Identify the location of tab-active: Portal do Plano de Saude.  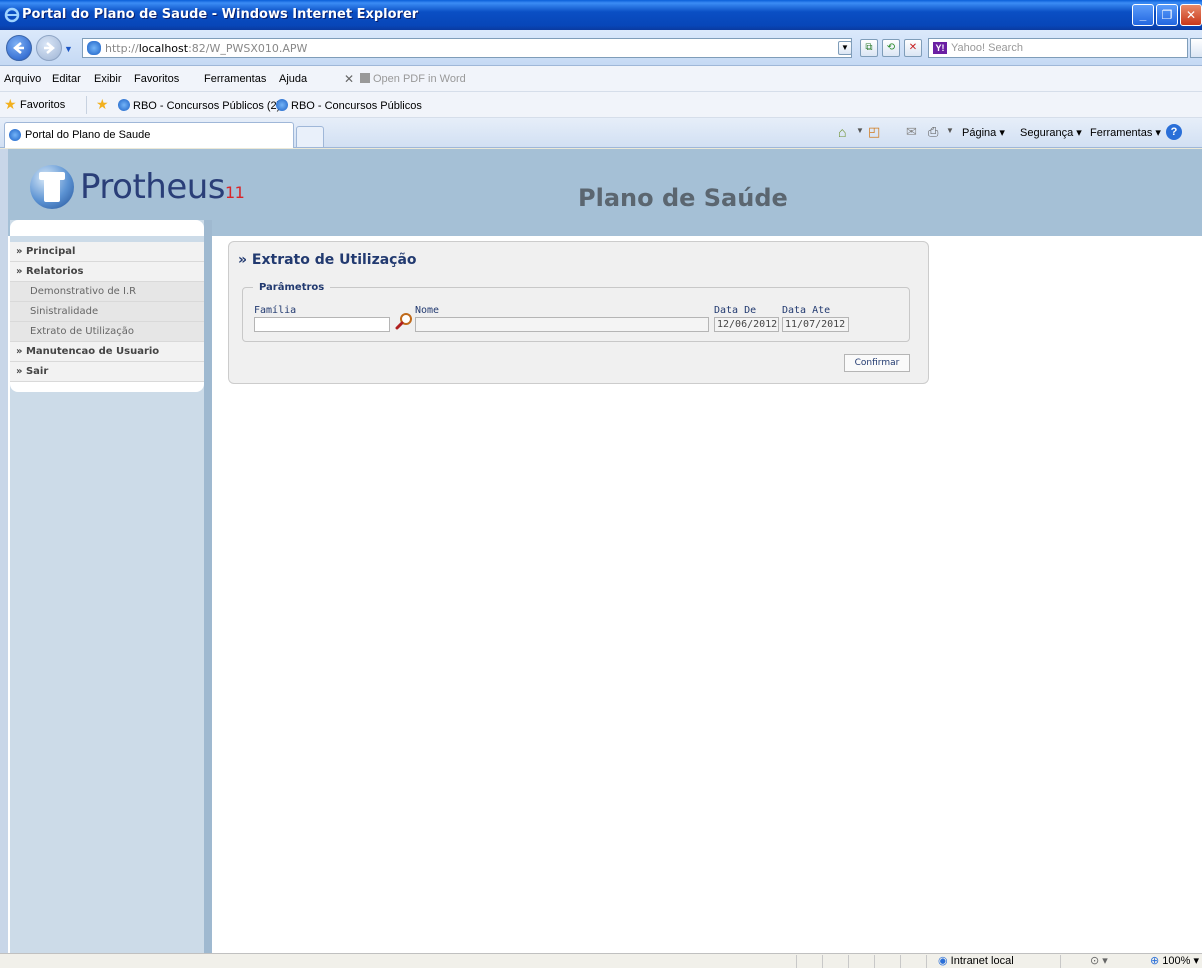
(149, 135).